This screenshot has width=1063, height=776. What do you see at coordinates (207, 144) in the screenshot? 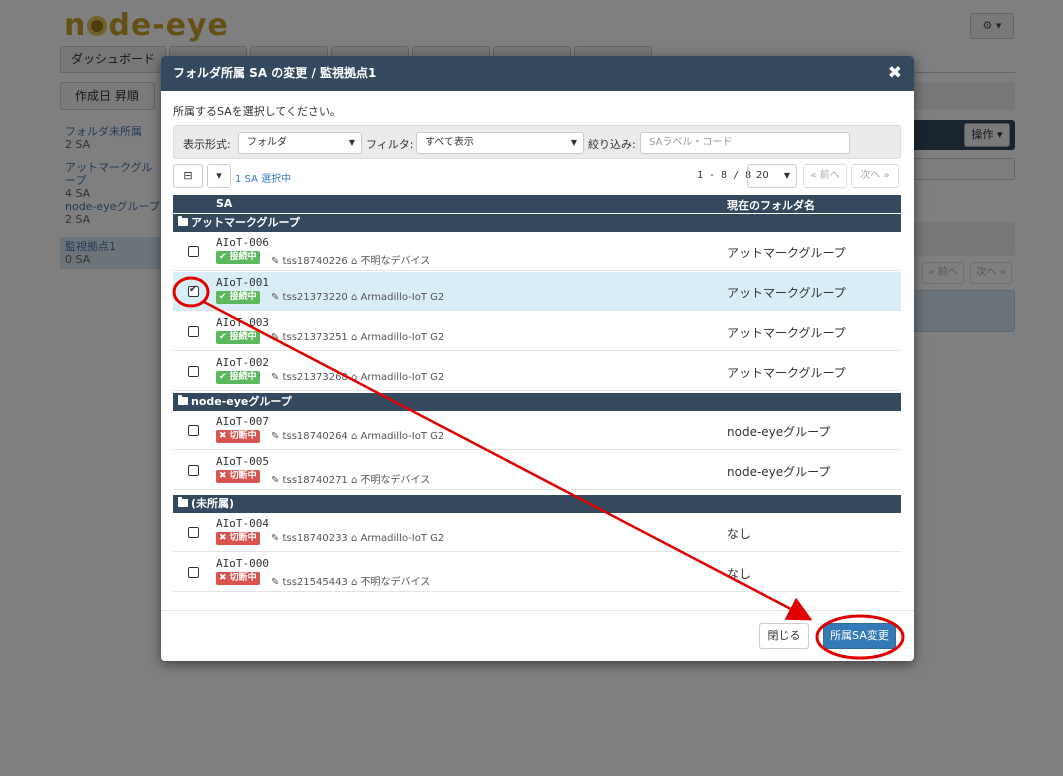
I see `display-label: 表示形式:` at bounding box center [207, 144].